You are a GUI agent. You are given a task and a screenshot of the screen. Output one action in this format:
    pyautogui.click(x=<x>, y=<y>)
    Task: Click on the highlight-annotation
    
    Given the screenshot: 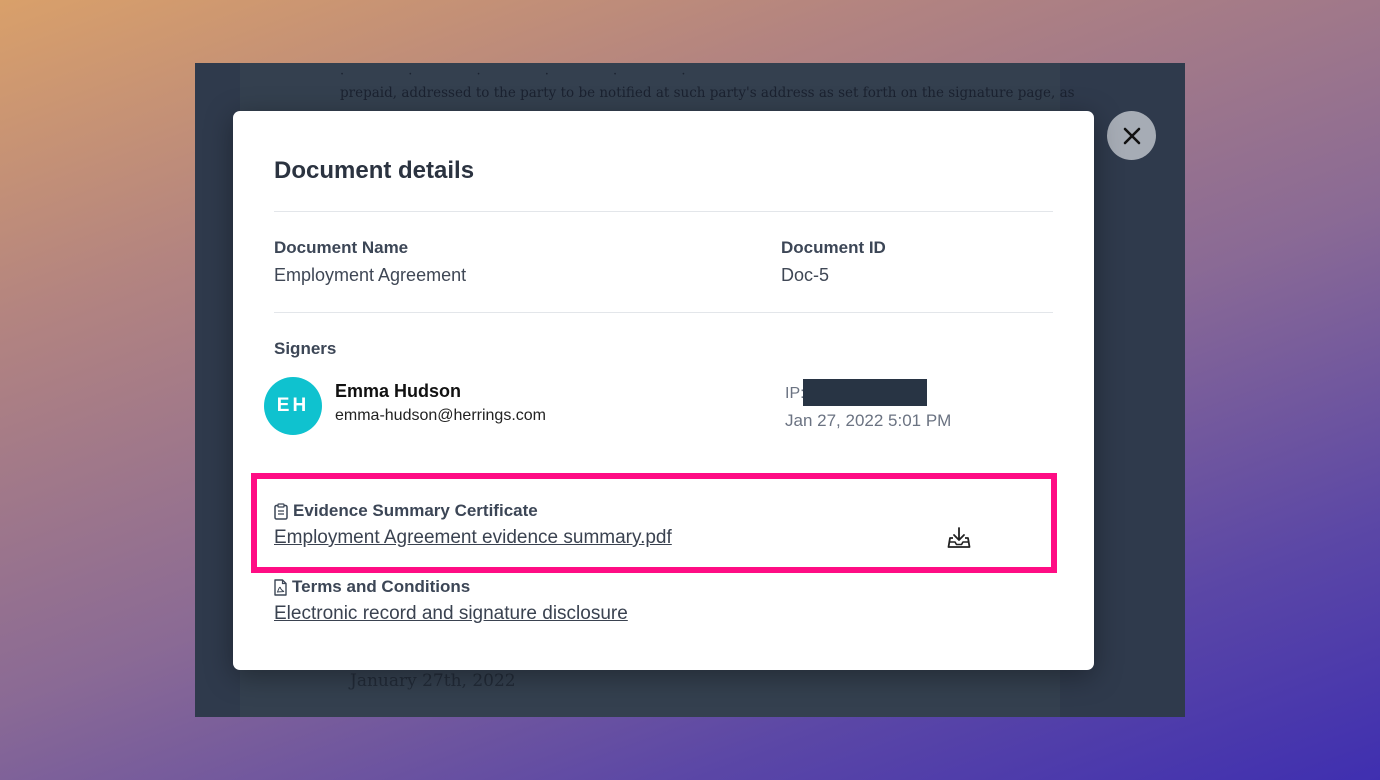 What is the action you would take?
    pyautogui.click(x=654, y=523)
    